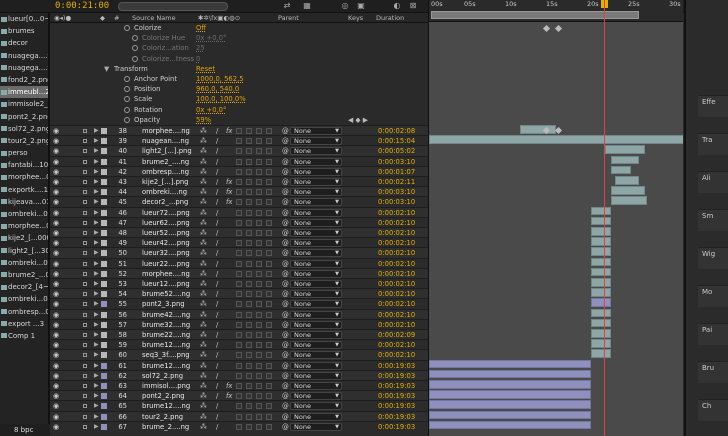 The width and height of the screenshot is (728, 436). I want to click on col-parent: Parent, so click(288, 18).